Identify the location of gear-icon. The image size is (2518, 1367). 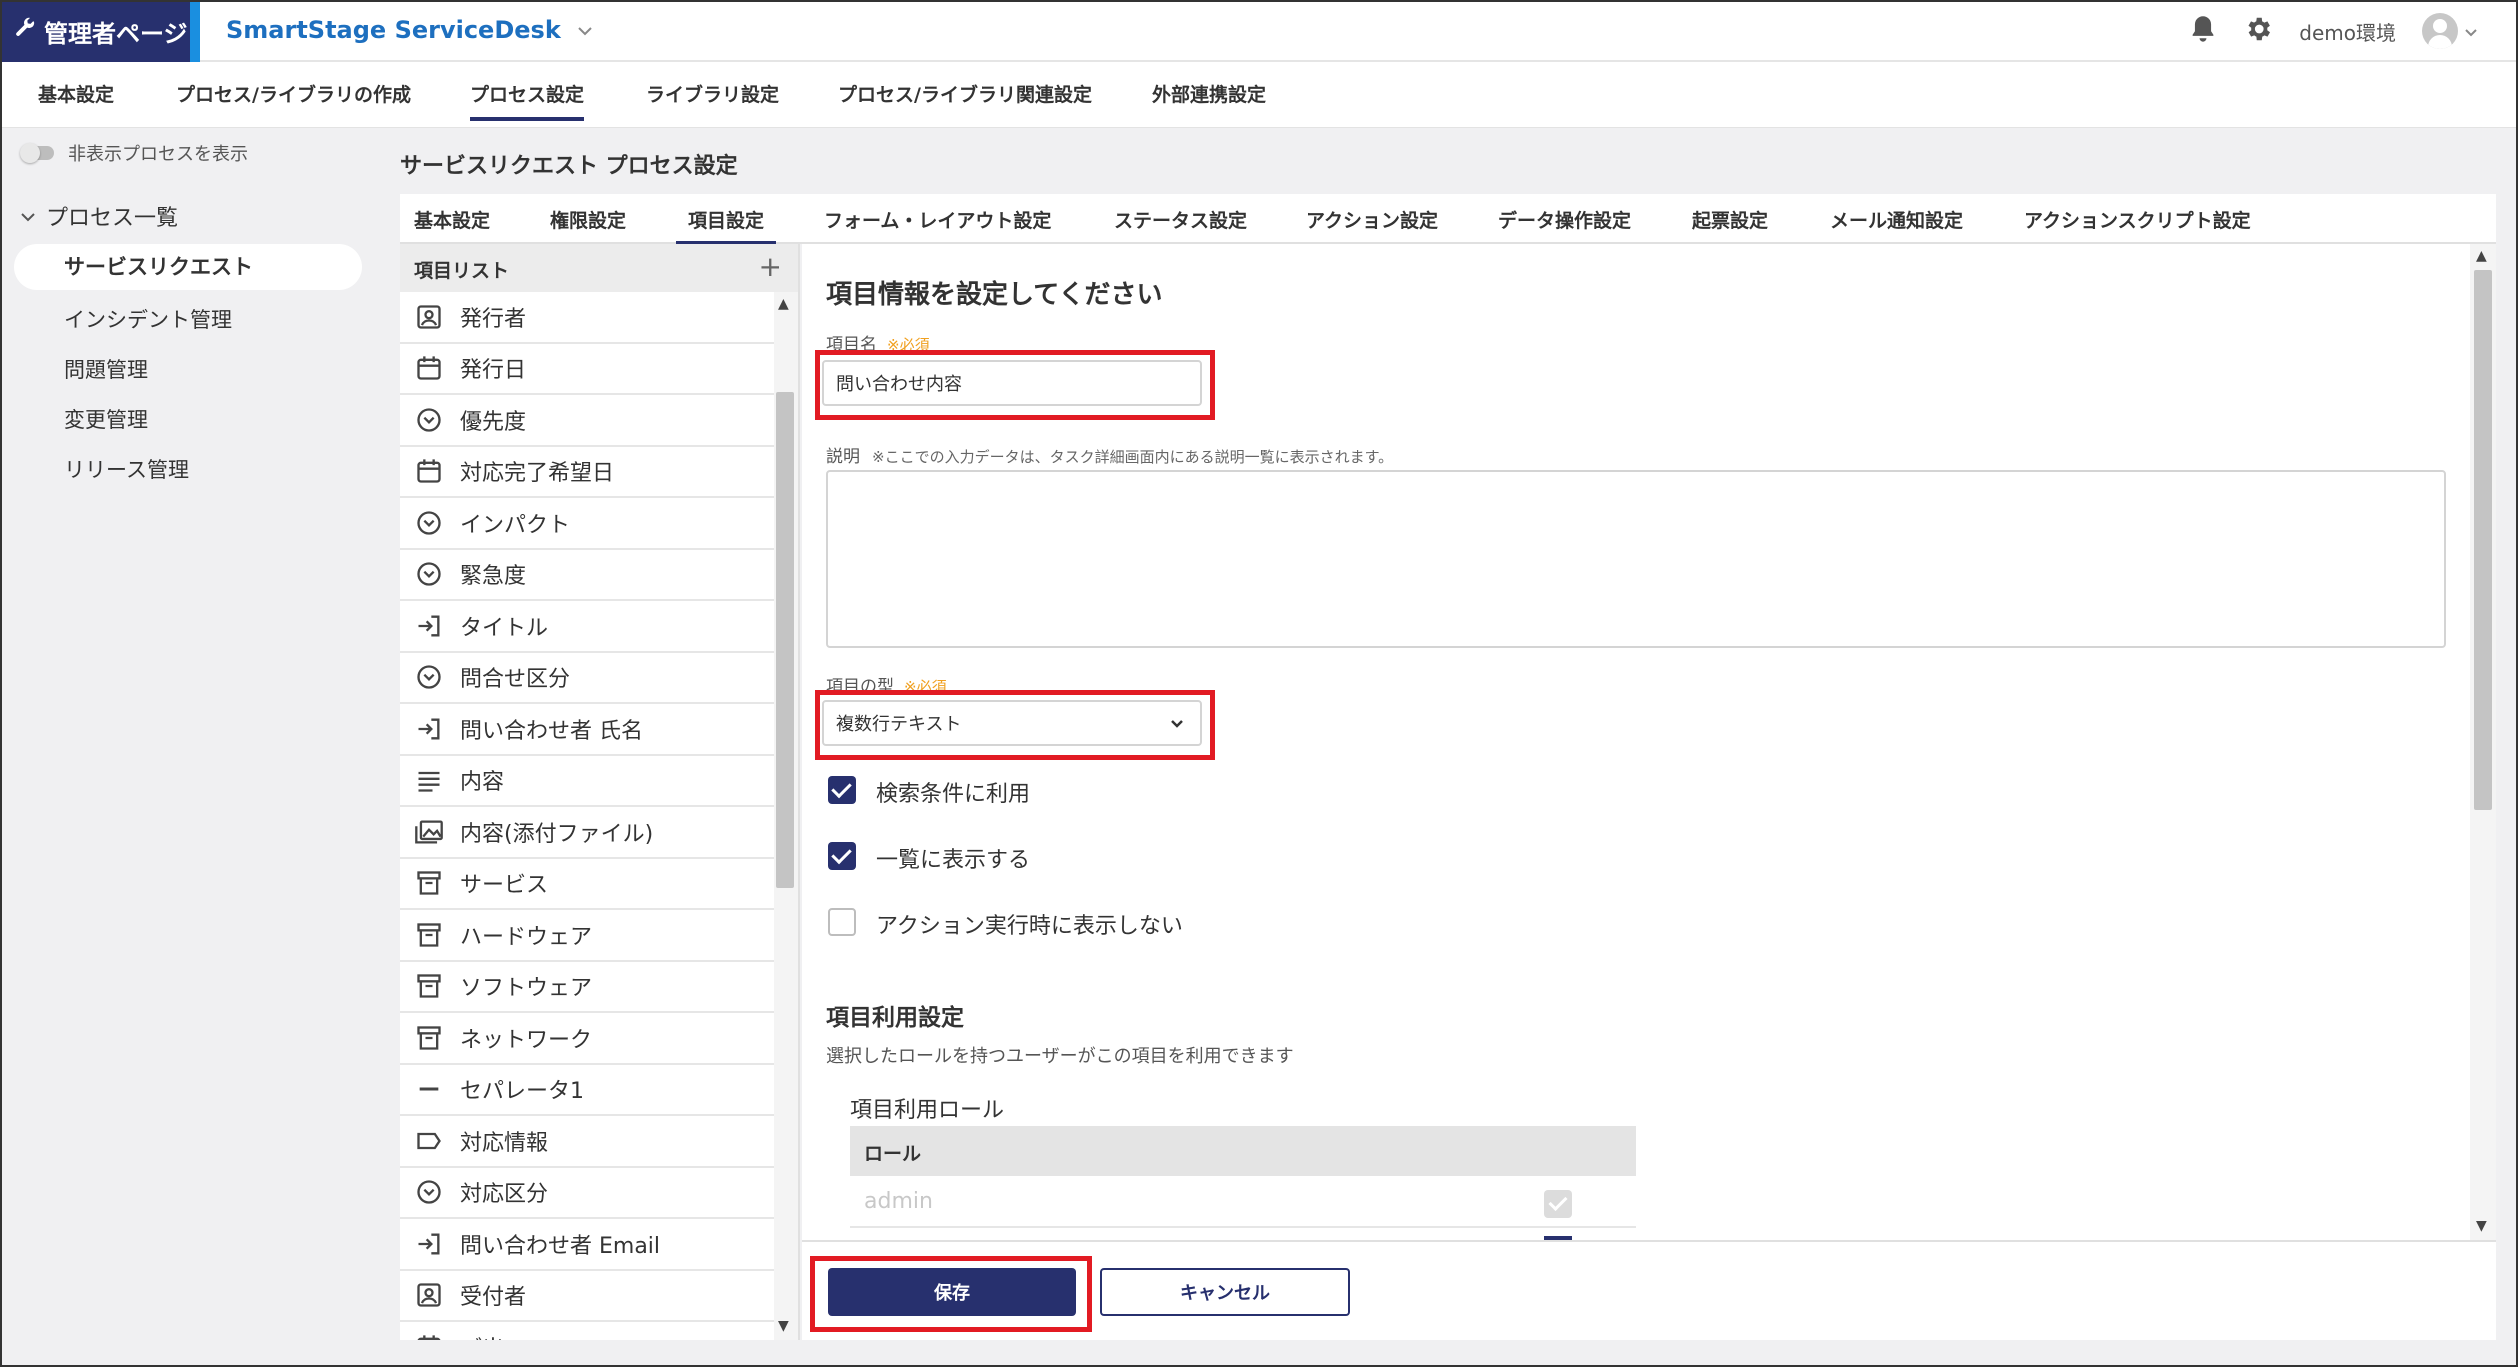
(2258, 31).